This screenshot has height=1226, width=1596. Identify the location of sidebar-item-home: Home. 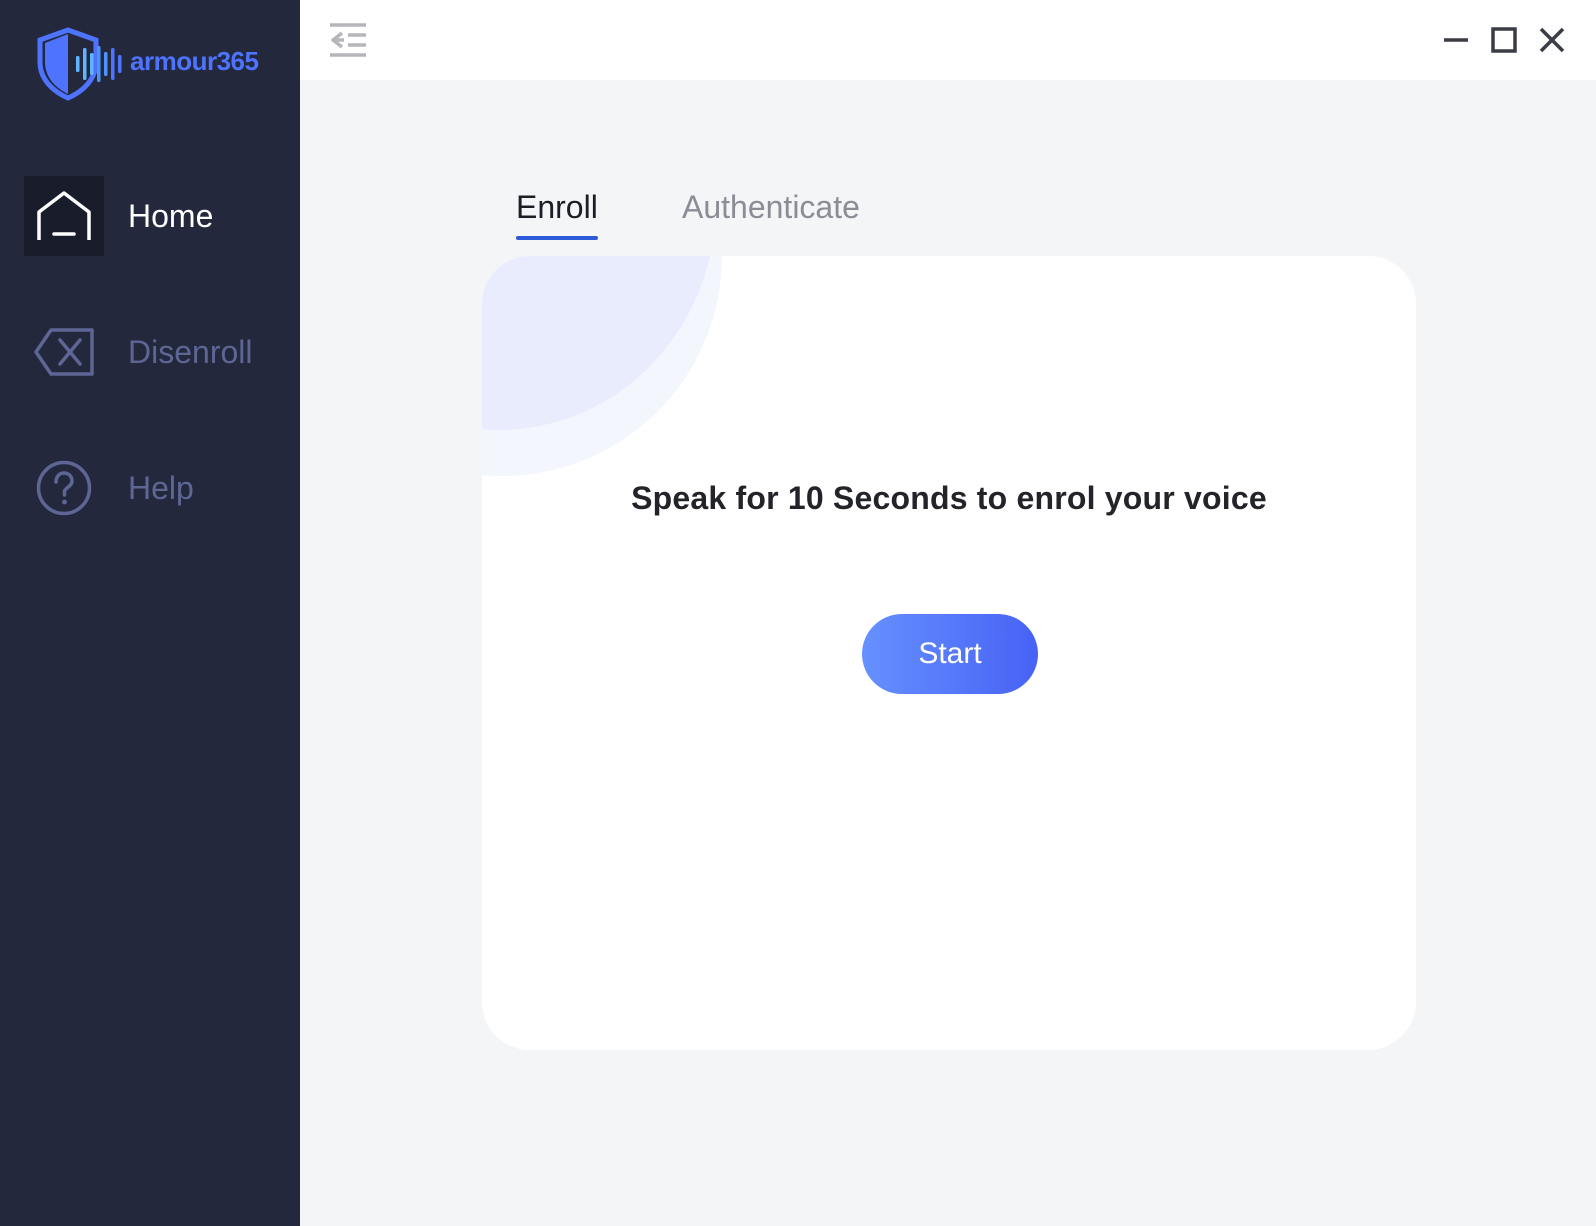
(162, 216).